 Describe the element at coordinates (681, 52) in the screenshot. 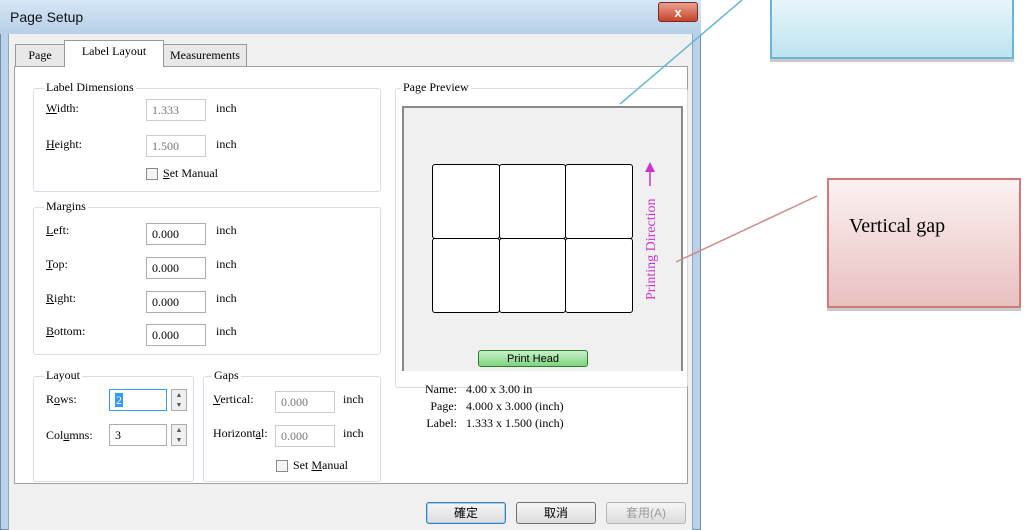

I see `top-callout-line` at that location.